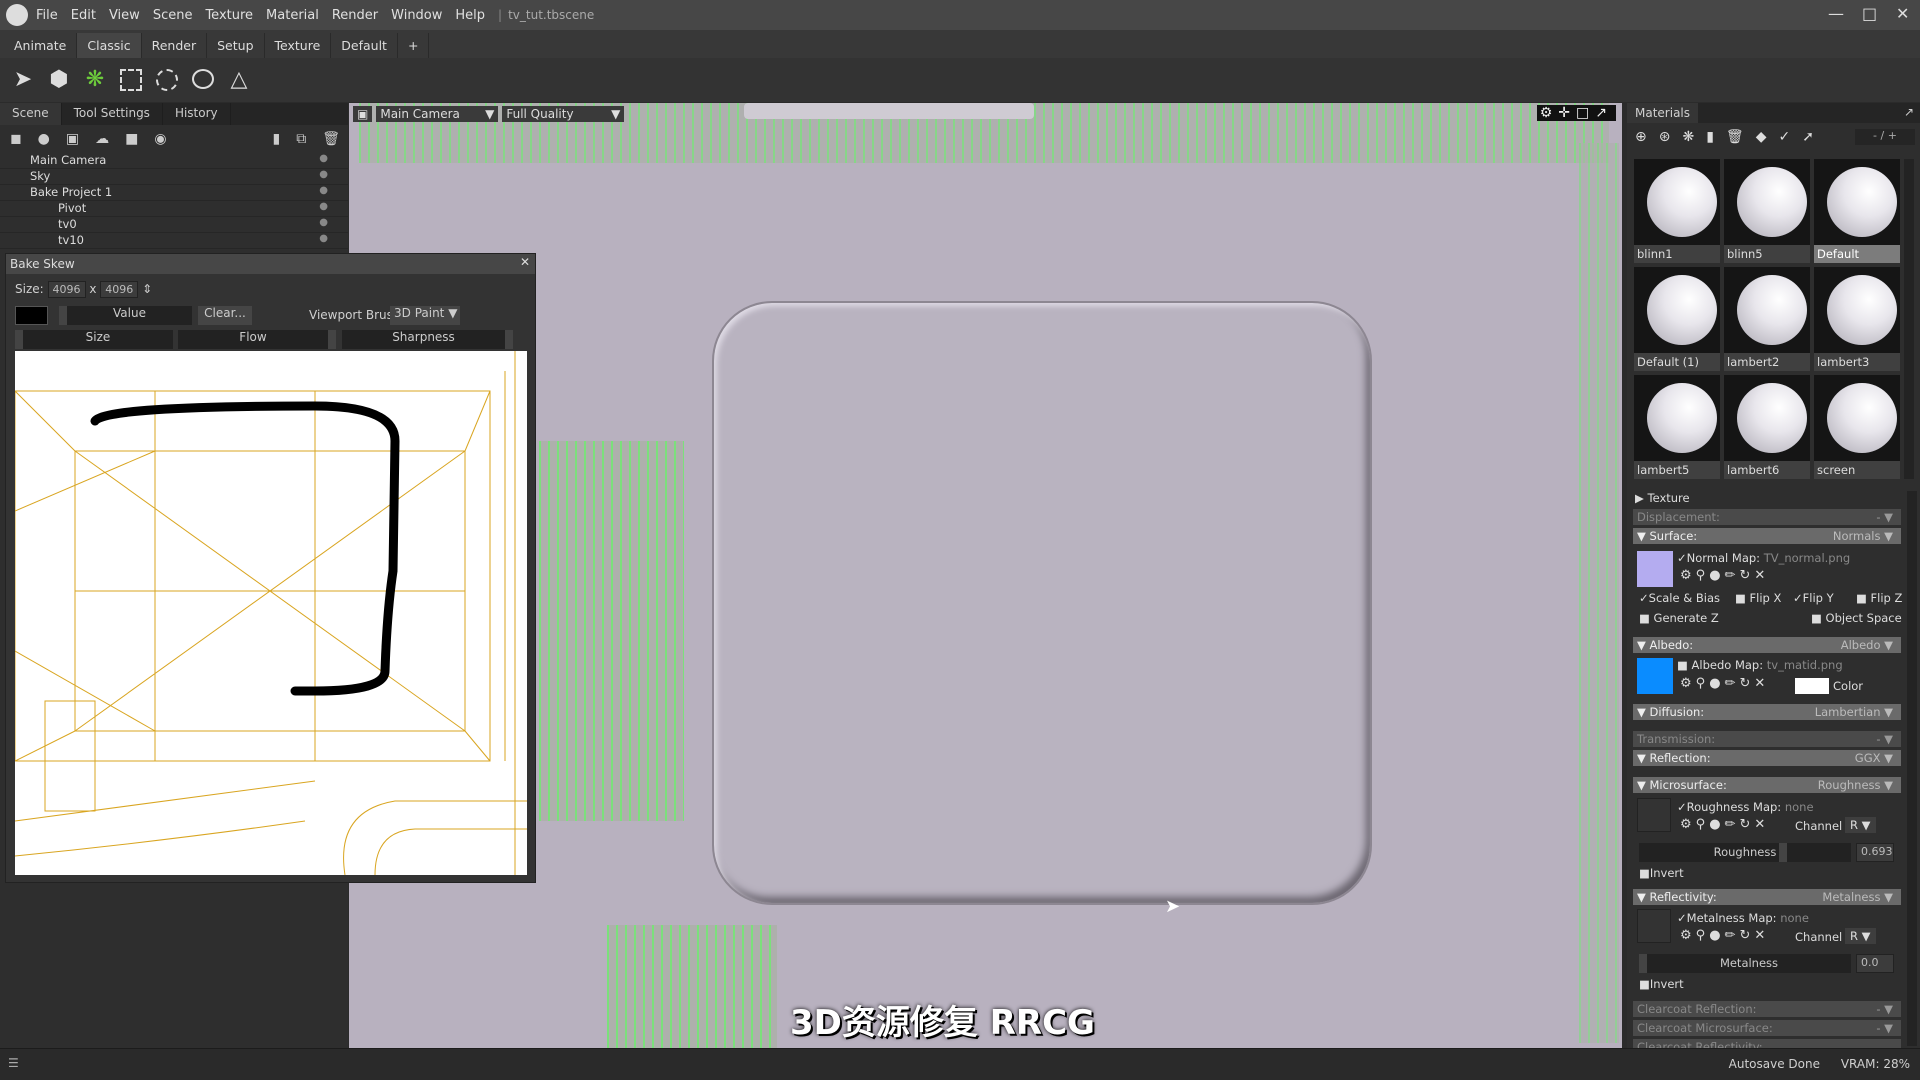 Image resolution: width=1920 pixels, height=1080 pixels. I want to click on tab-scene: Scene, so click(31, 114).